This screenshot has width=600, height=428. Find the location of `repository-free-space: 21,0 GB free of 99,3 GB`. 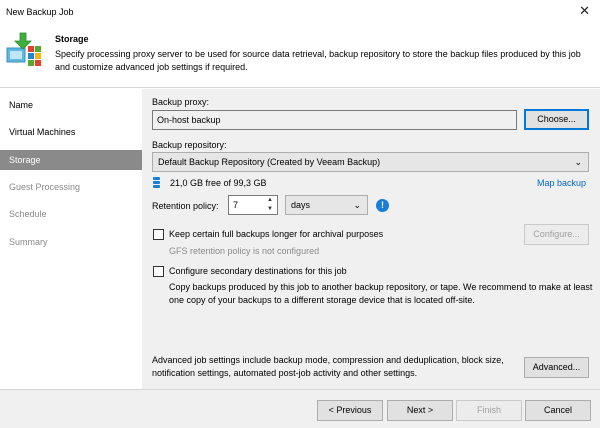

repository-free-space: 21,0 GB free of 99,3 GB is located at coordinates (218, 183).